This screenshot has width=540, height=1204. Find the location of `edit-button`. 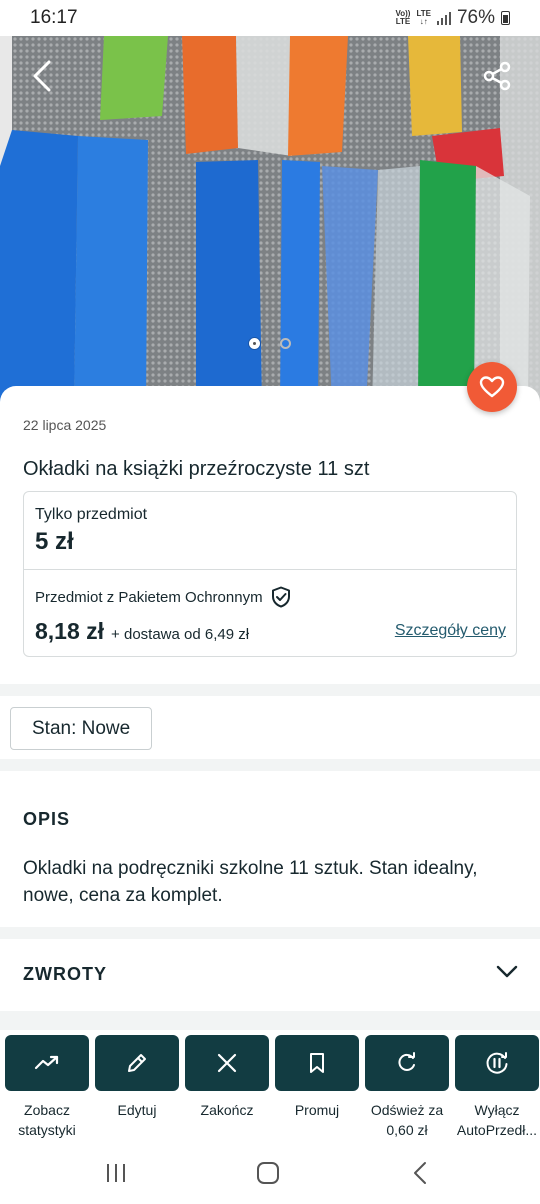

edit-button is located at coordinates (137, 1063).